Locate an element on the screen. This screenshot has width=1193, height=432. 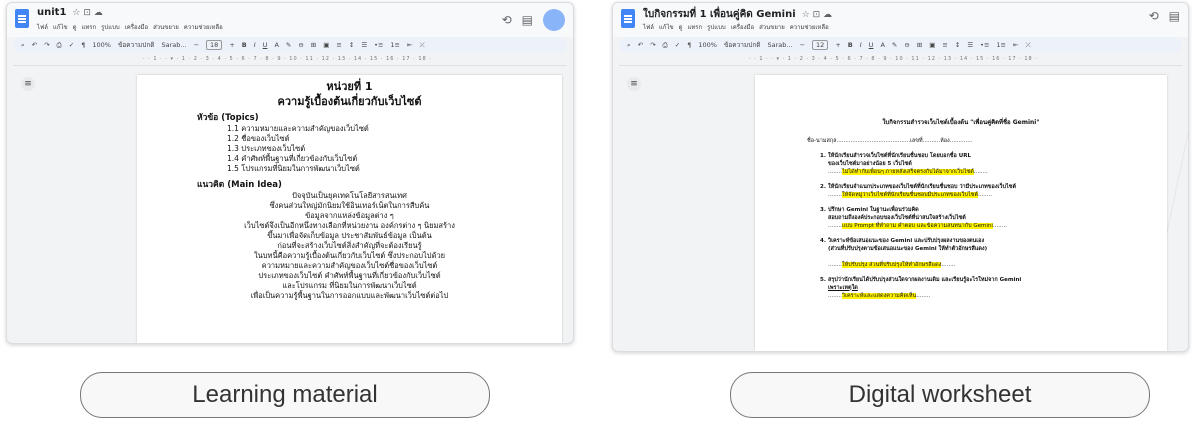
doc-title: ใบกิจกรรมที่ 1 เพื่อนคู่คิด Gemini ☆ ⊡ ☁ is located at coordinates (737, 14).